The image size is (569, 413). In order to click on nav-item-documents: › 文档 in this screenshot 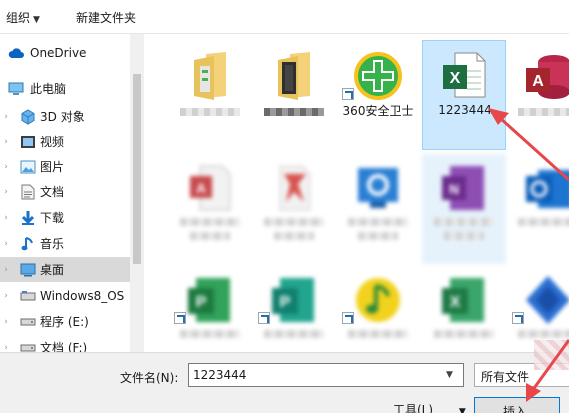, I will do `click(65, 191)`.